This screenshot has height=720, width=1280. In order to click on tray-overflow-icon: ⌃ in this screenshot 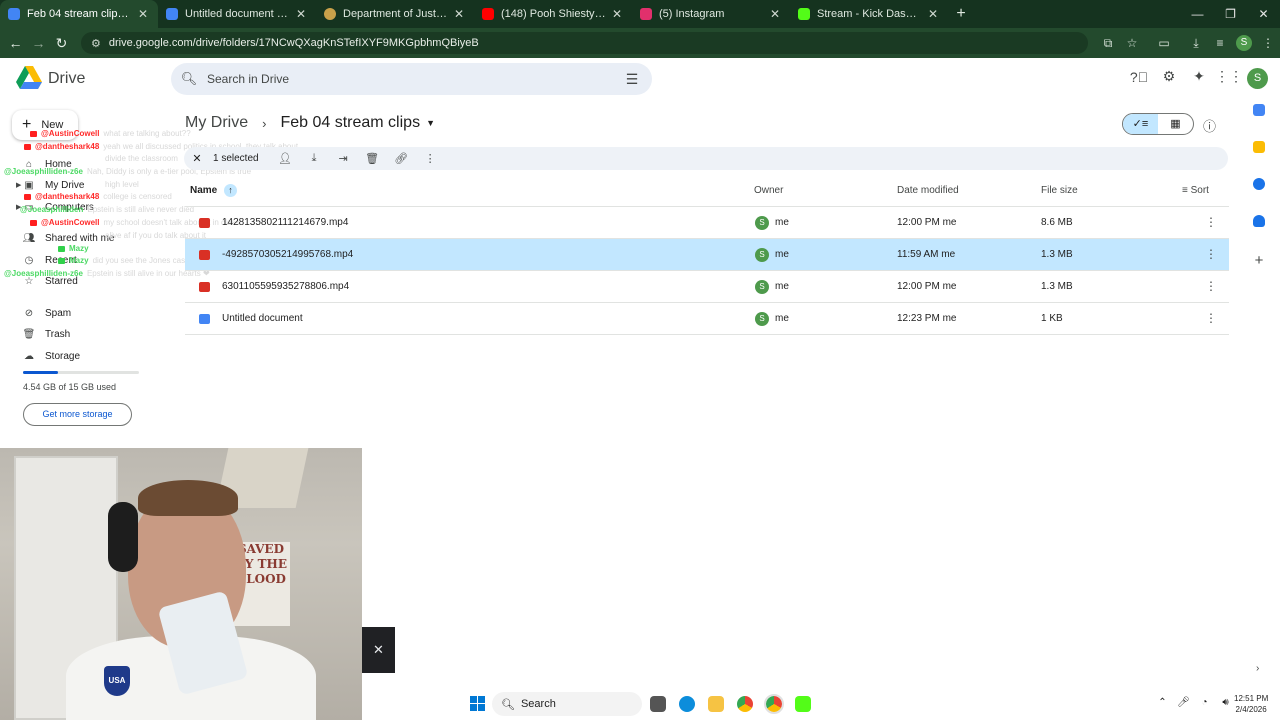, I will do `click(1162, 702)`.